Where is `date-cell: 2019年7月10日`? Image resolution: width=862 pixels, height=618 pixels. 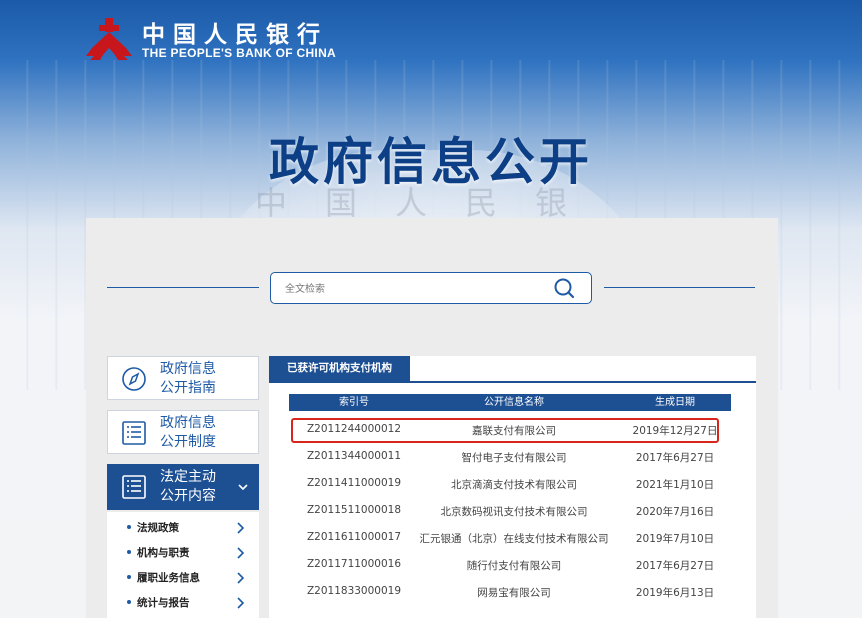 date-cell: 2019年7月10日 is located at coordinates (675, 539).